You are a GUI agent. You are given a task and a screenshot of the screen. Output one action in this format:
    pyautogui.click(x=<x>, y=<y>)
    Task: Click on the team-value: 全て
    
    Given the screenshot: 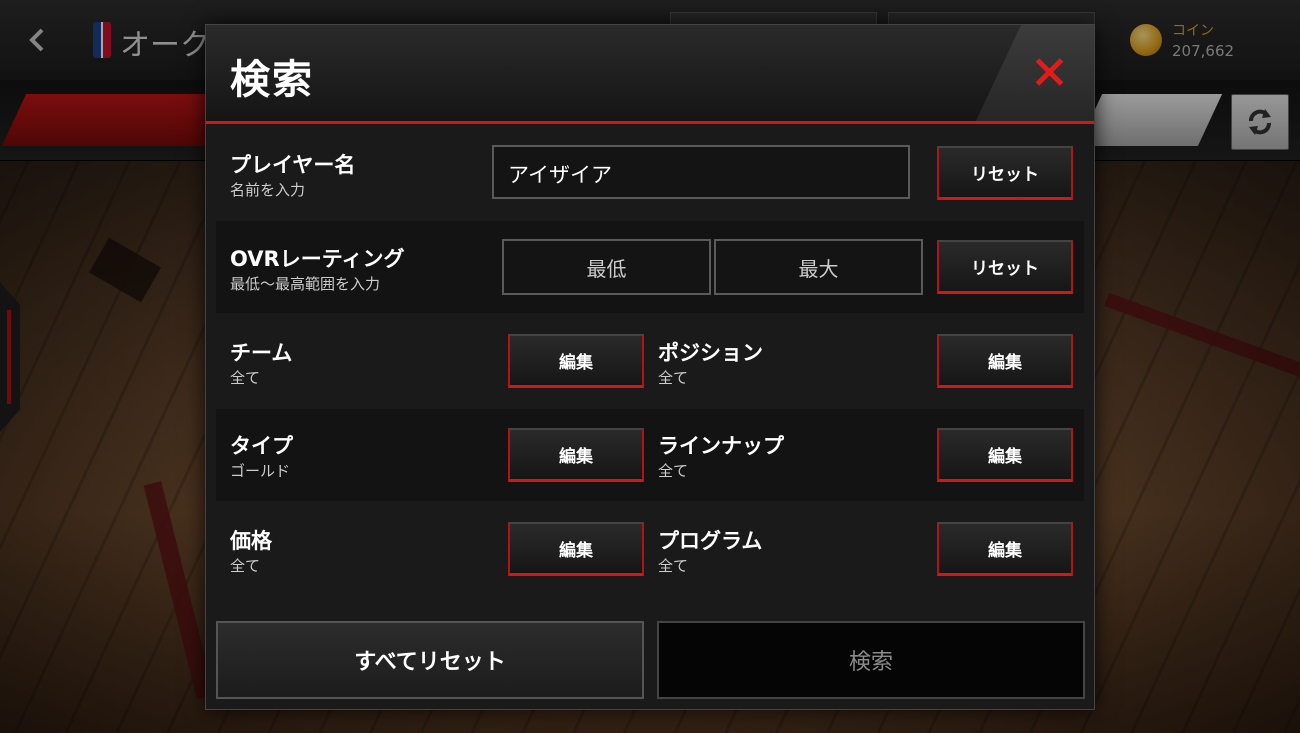 What is the action you would take?
    pyautogui.click(x=245, y=378)
    